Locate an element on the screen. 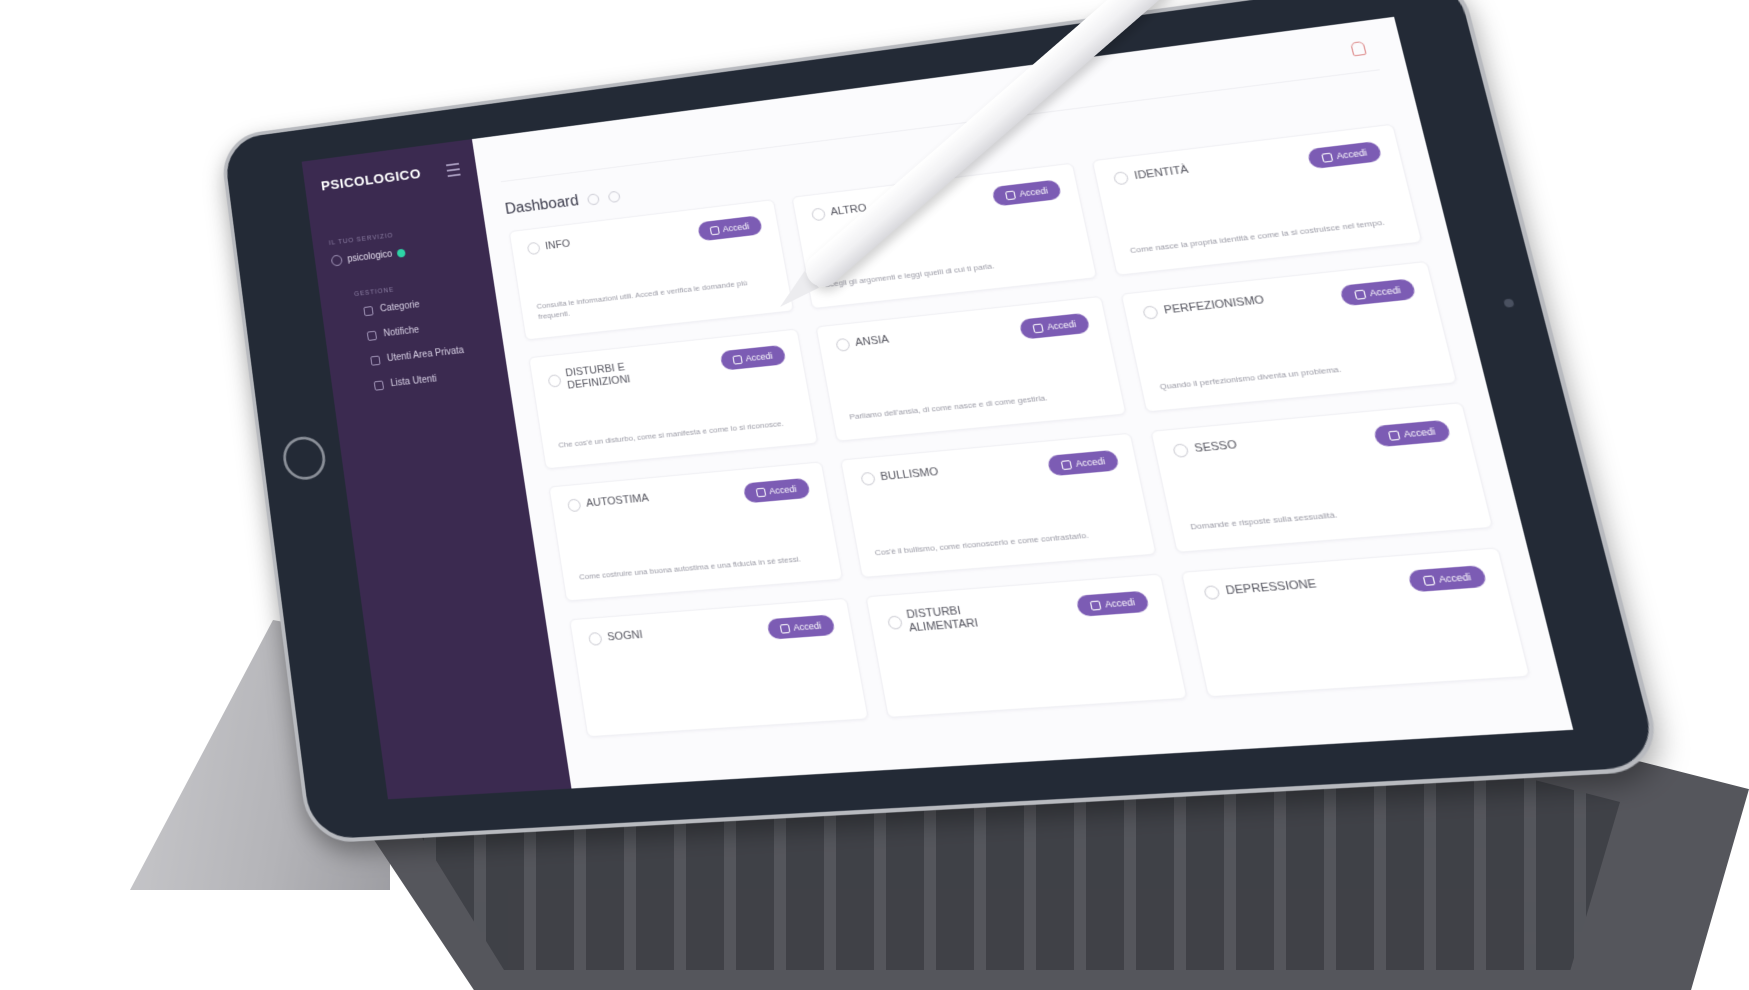 This screenshot has height=990, width=1749. card-title-text: DEPRESSIONE is located at coordinates (1271, 587).